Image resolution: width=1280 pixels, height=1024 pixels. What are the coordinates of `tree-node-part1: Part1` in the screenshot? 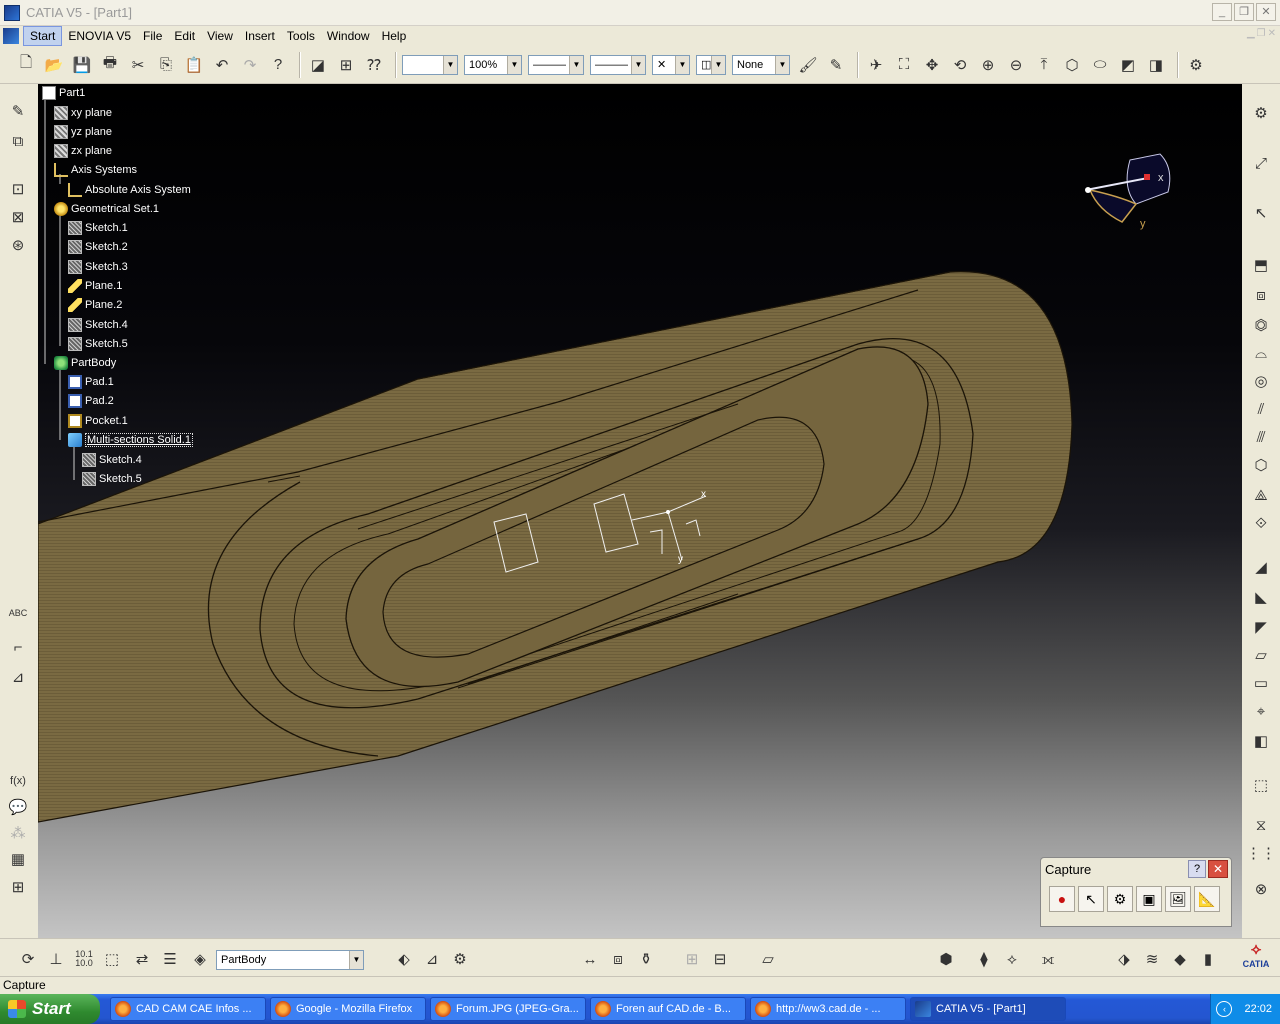 It's located at (63, 93).